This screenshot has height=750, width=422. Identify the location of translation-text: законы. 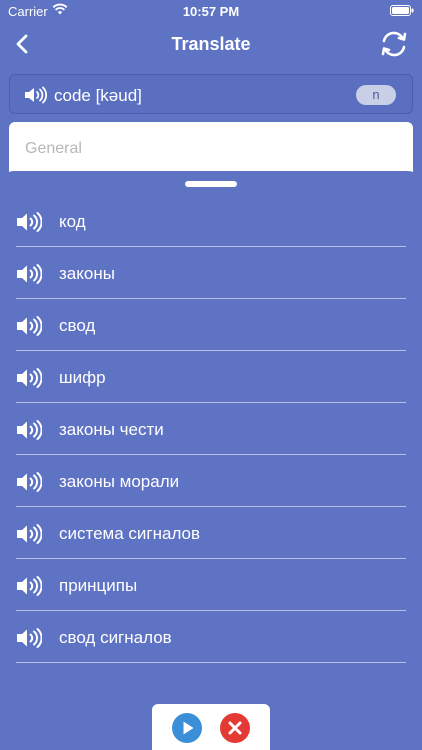
(87, 273).